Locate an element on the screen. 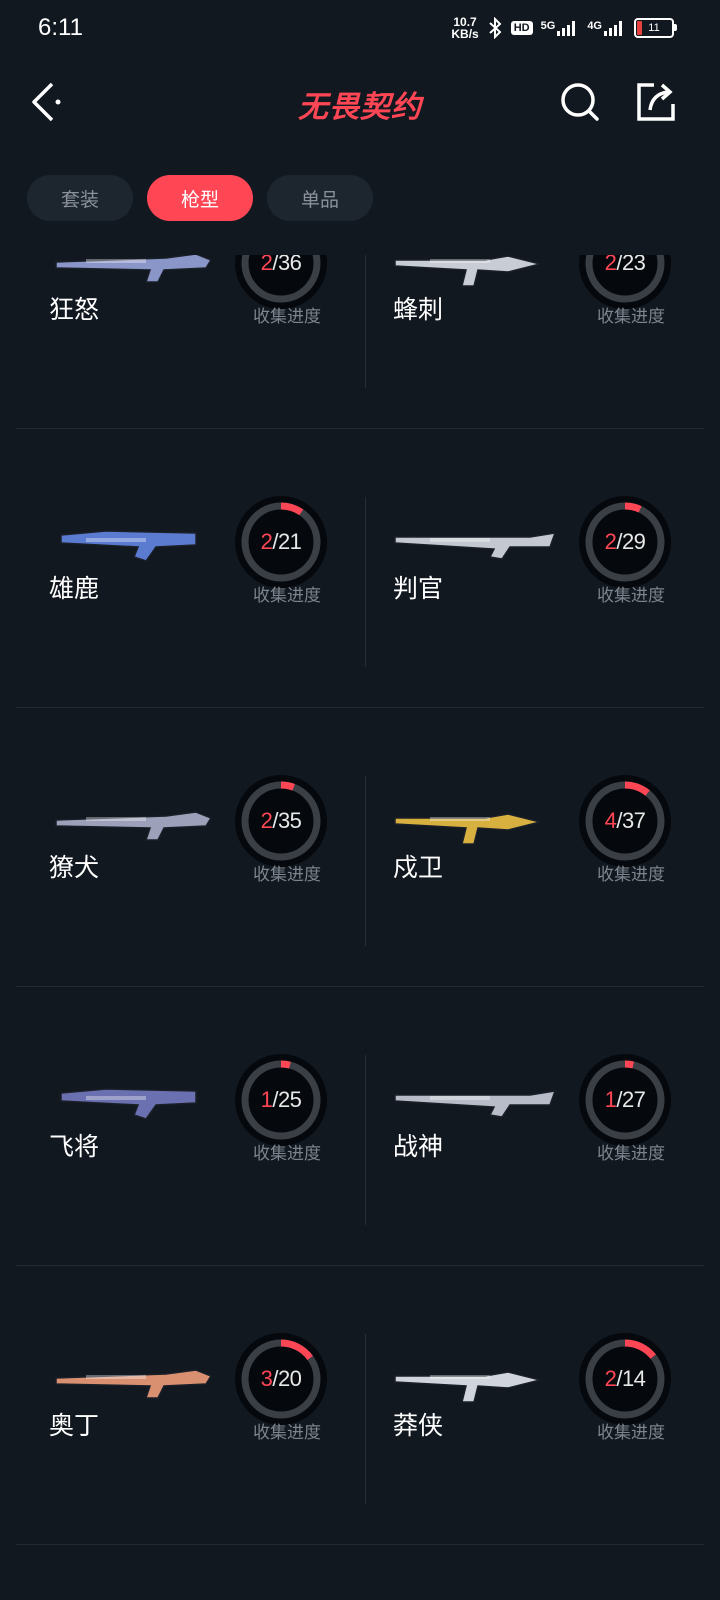 The width and height of the screenshot is (720, 1600). status-bar: 6:11 10.7 KB/s HD 5G 4G 11 is located at coordinates (360, 30).